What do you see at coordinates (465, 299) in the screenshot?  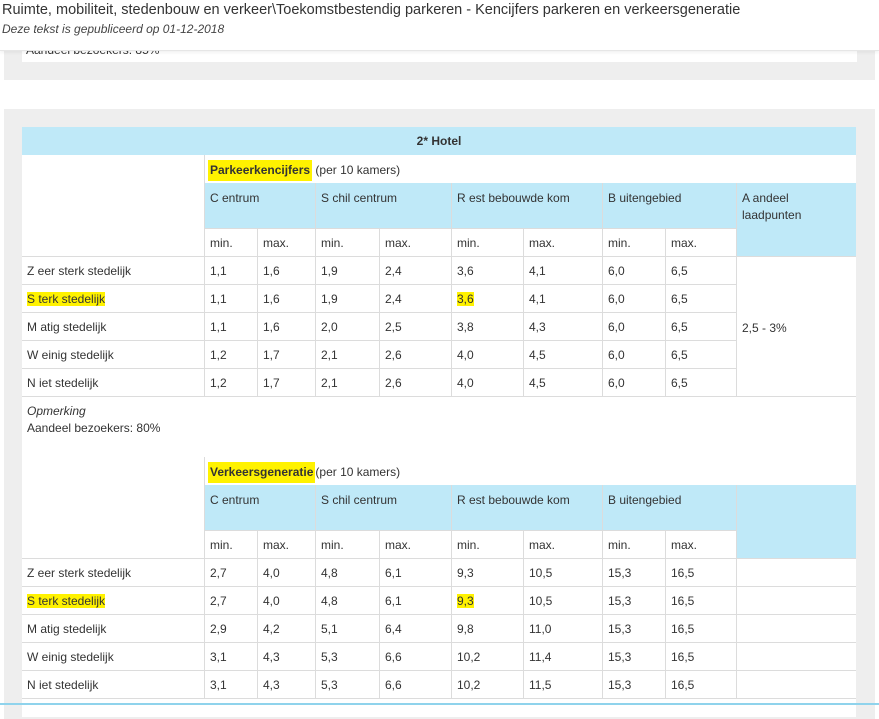 I see `parking-value: 3,6` at bounding box center [465, 299].